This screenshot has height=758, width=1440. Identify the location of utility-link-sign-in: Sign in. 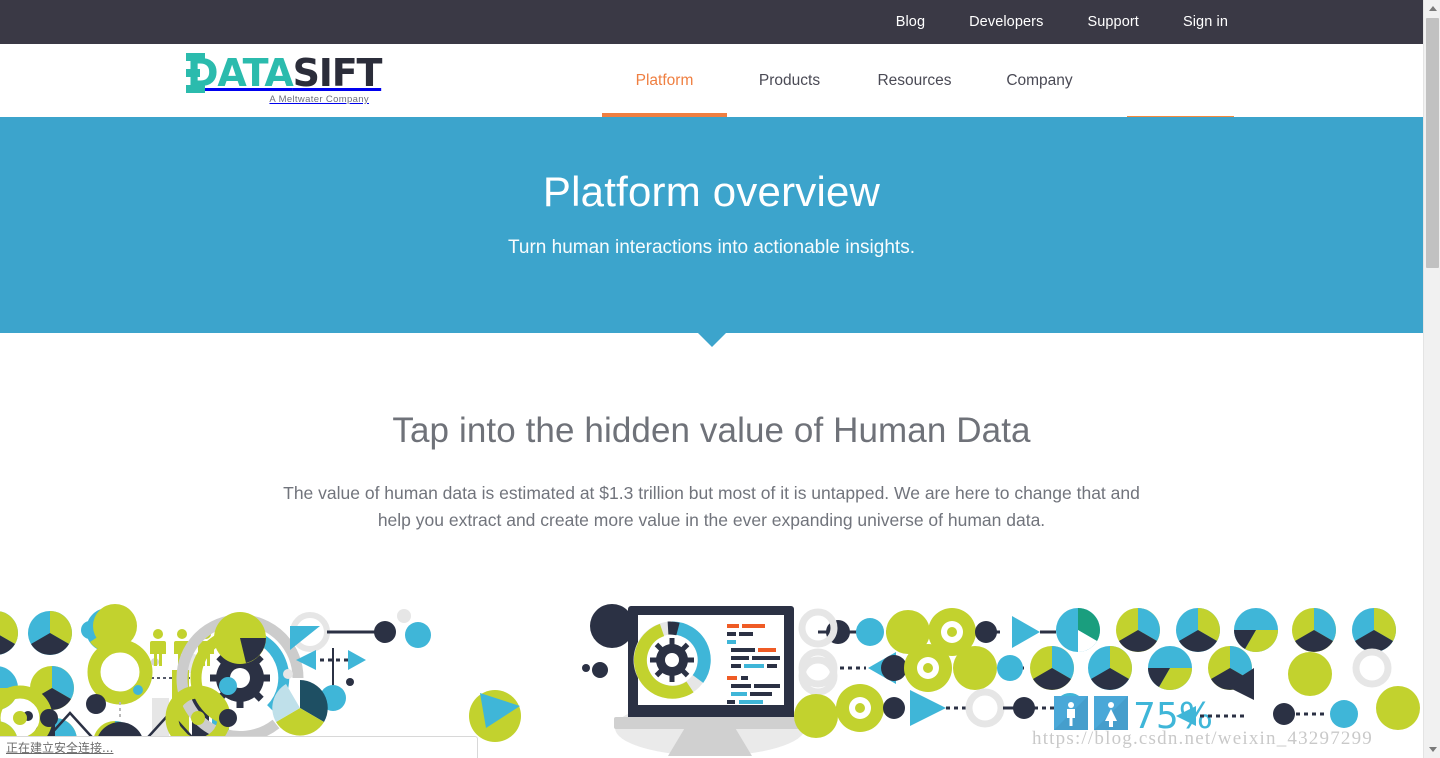
(1205, 22).